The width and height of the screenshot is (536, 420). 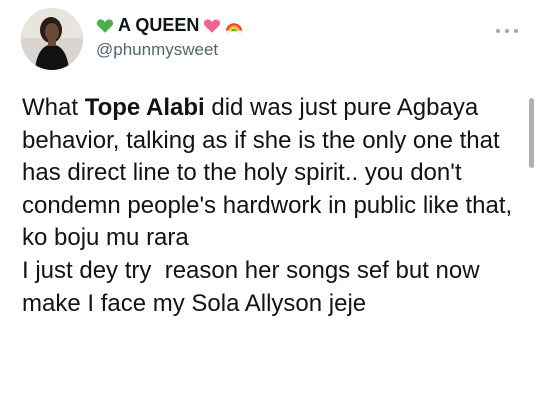 I want to click on scrollbar, so click(x=531, y=133).